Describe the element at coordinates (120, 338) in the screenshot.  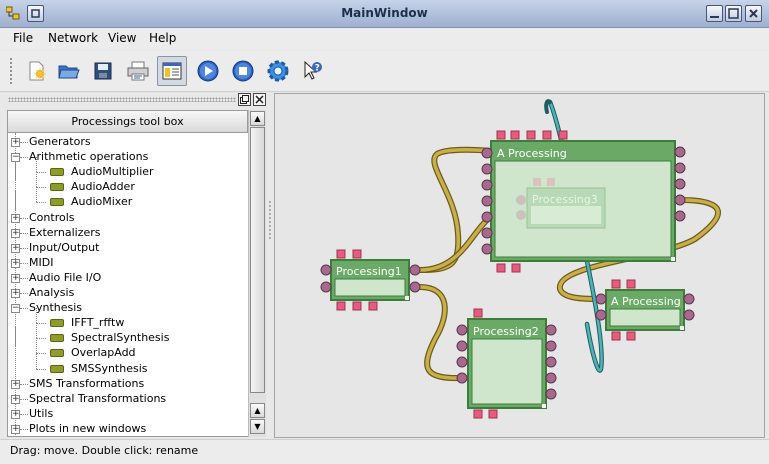
I see `tree-leaf-label: SpectralSynthesis` at that location.